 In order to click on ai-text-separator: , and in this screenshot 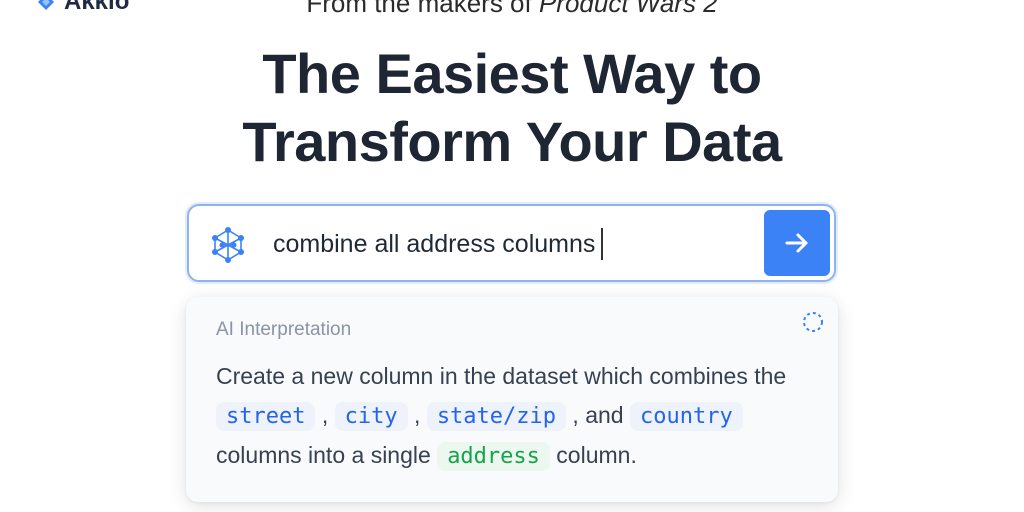, I will do `click(598, 415)`.